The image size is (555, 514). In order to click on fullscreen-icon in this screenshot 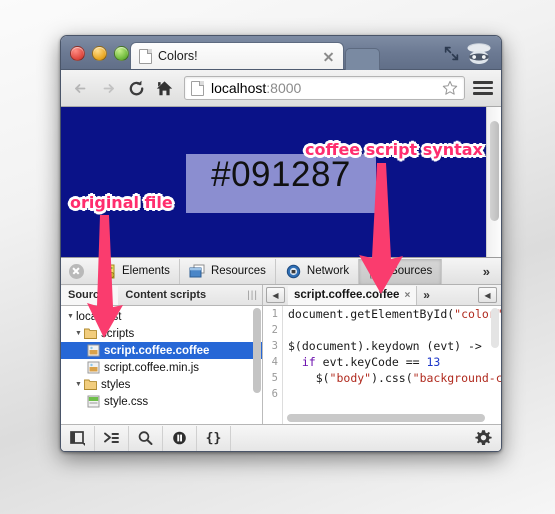, I will do `click(451, 53)`.